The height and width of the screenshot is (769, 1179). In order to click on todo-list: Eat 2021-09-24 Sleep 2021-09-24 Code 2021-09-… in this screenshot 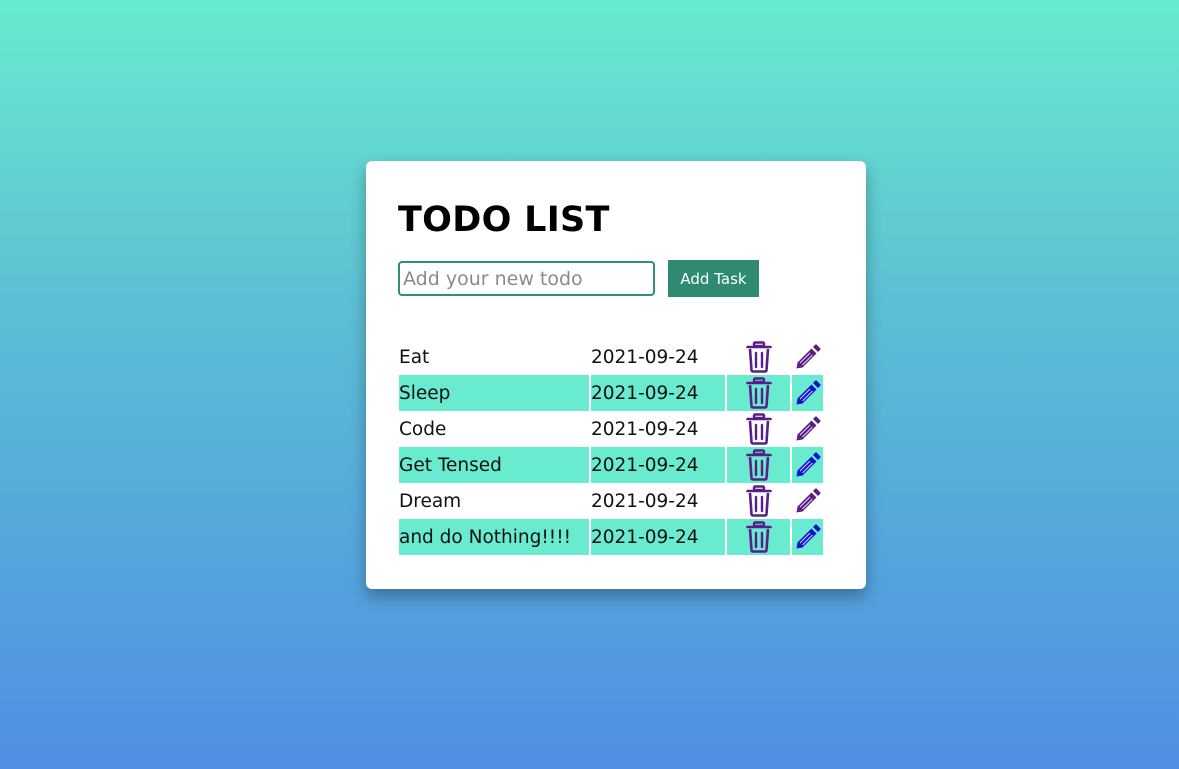, I will do `click(611, 447)`.